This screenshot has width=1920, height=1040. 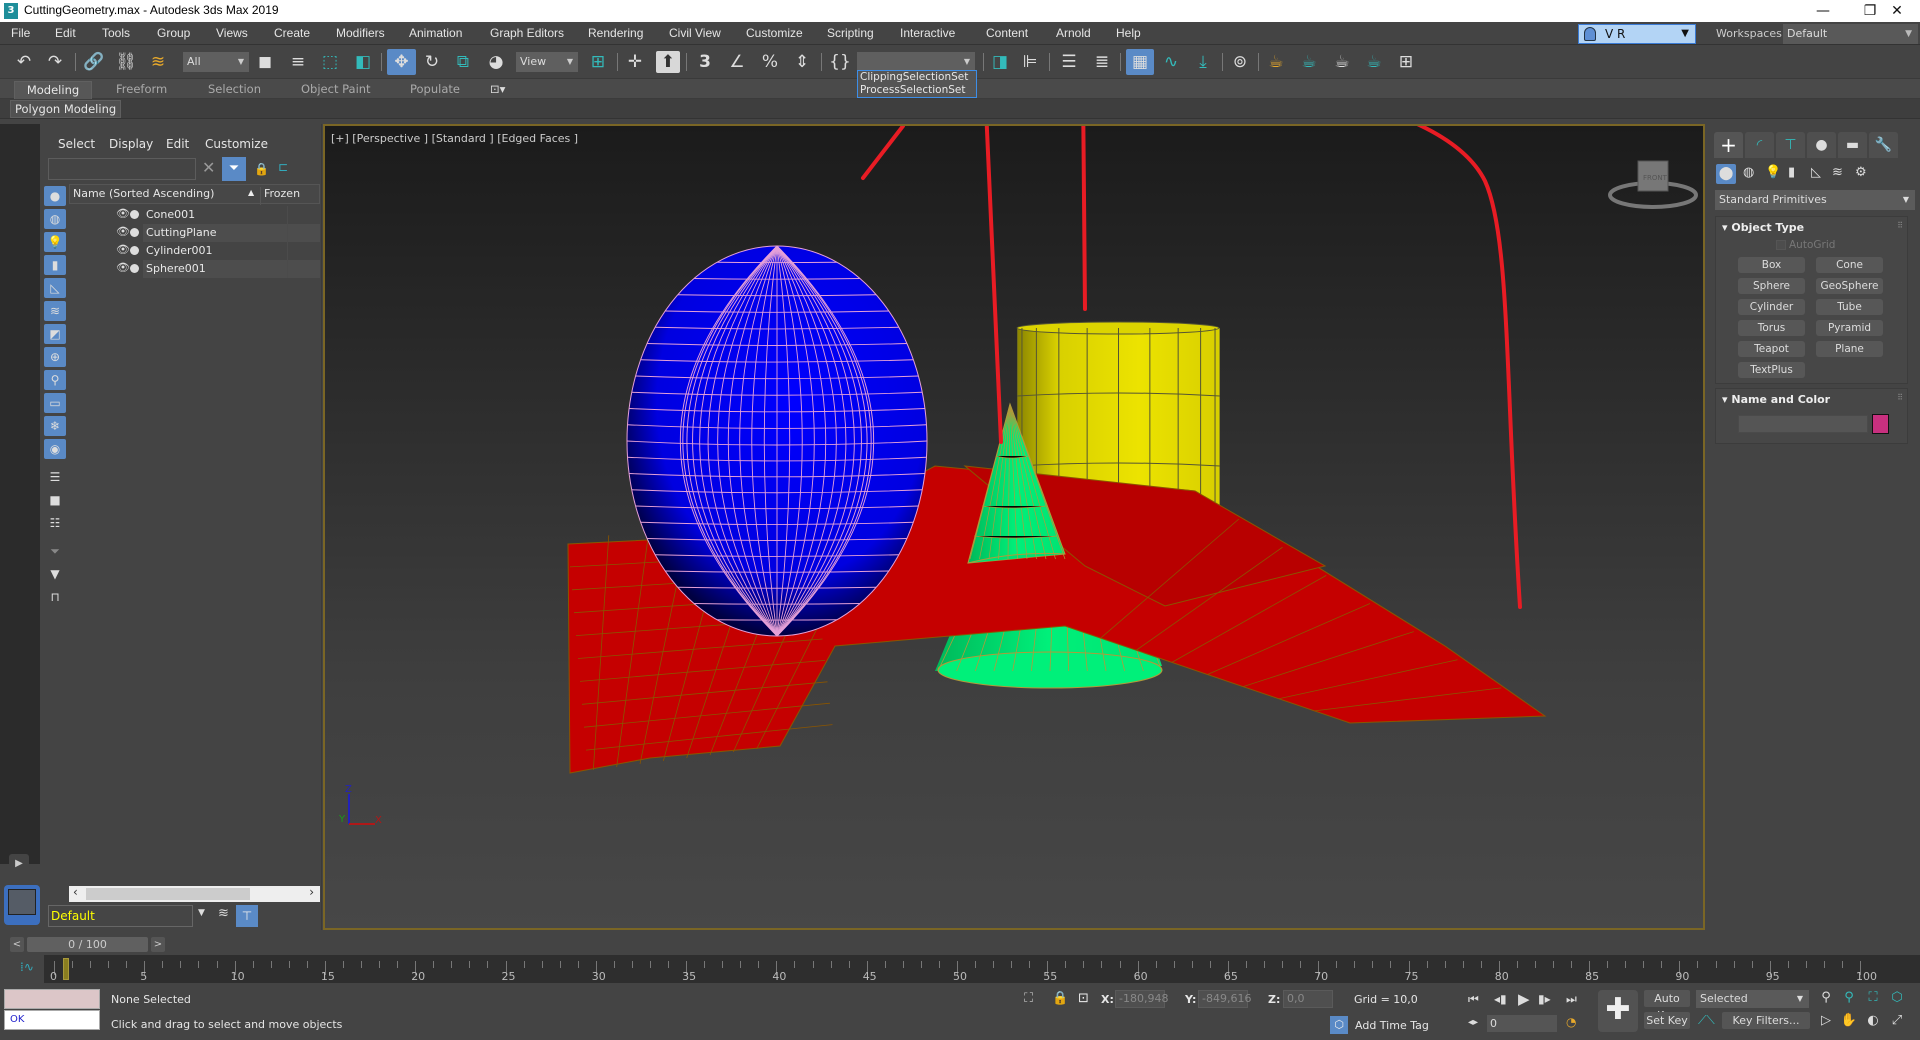 What do you see at coordinates (201, 913) in the screenshot?
I see `layer-dropdown-icon: ▼` at bounding box center [201, 913].